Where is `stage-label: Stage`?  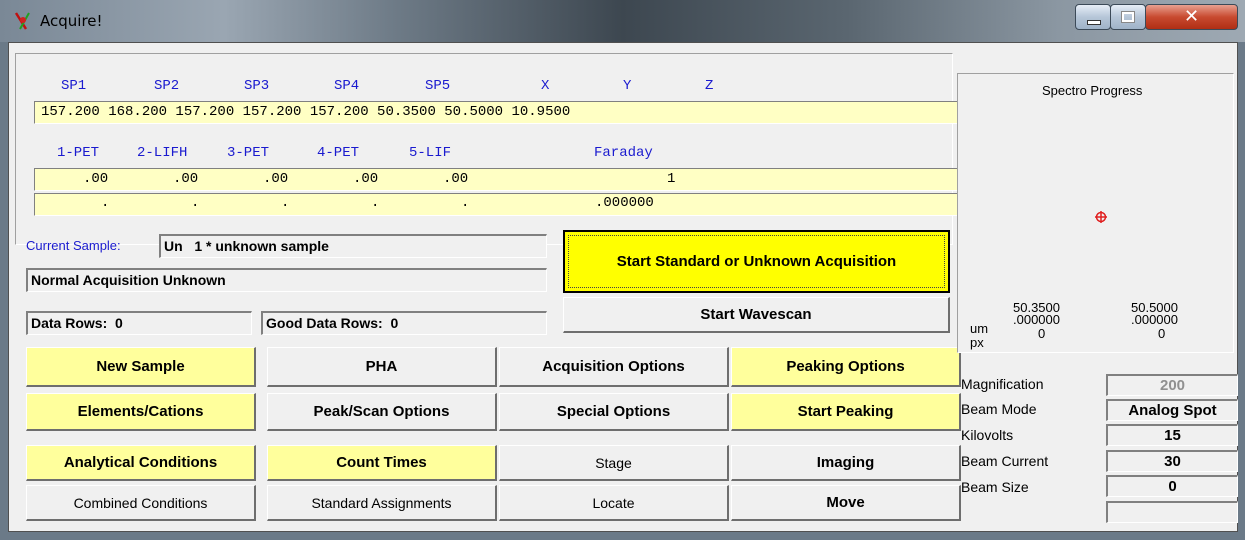 stage-label: Stage is located at coordinates (613, 462).